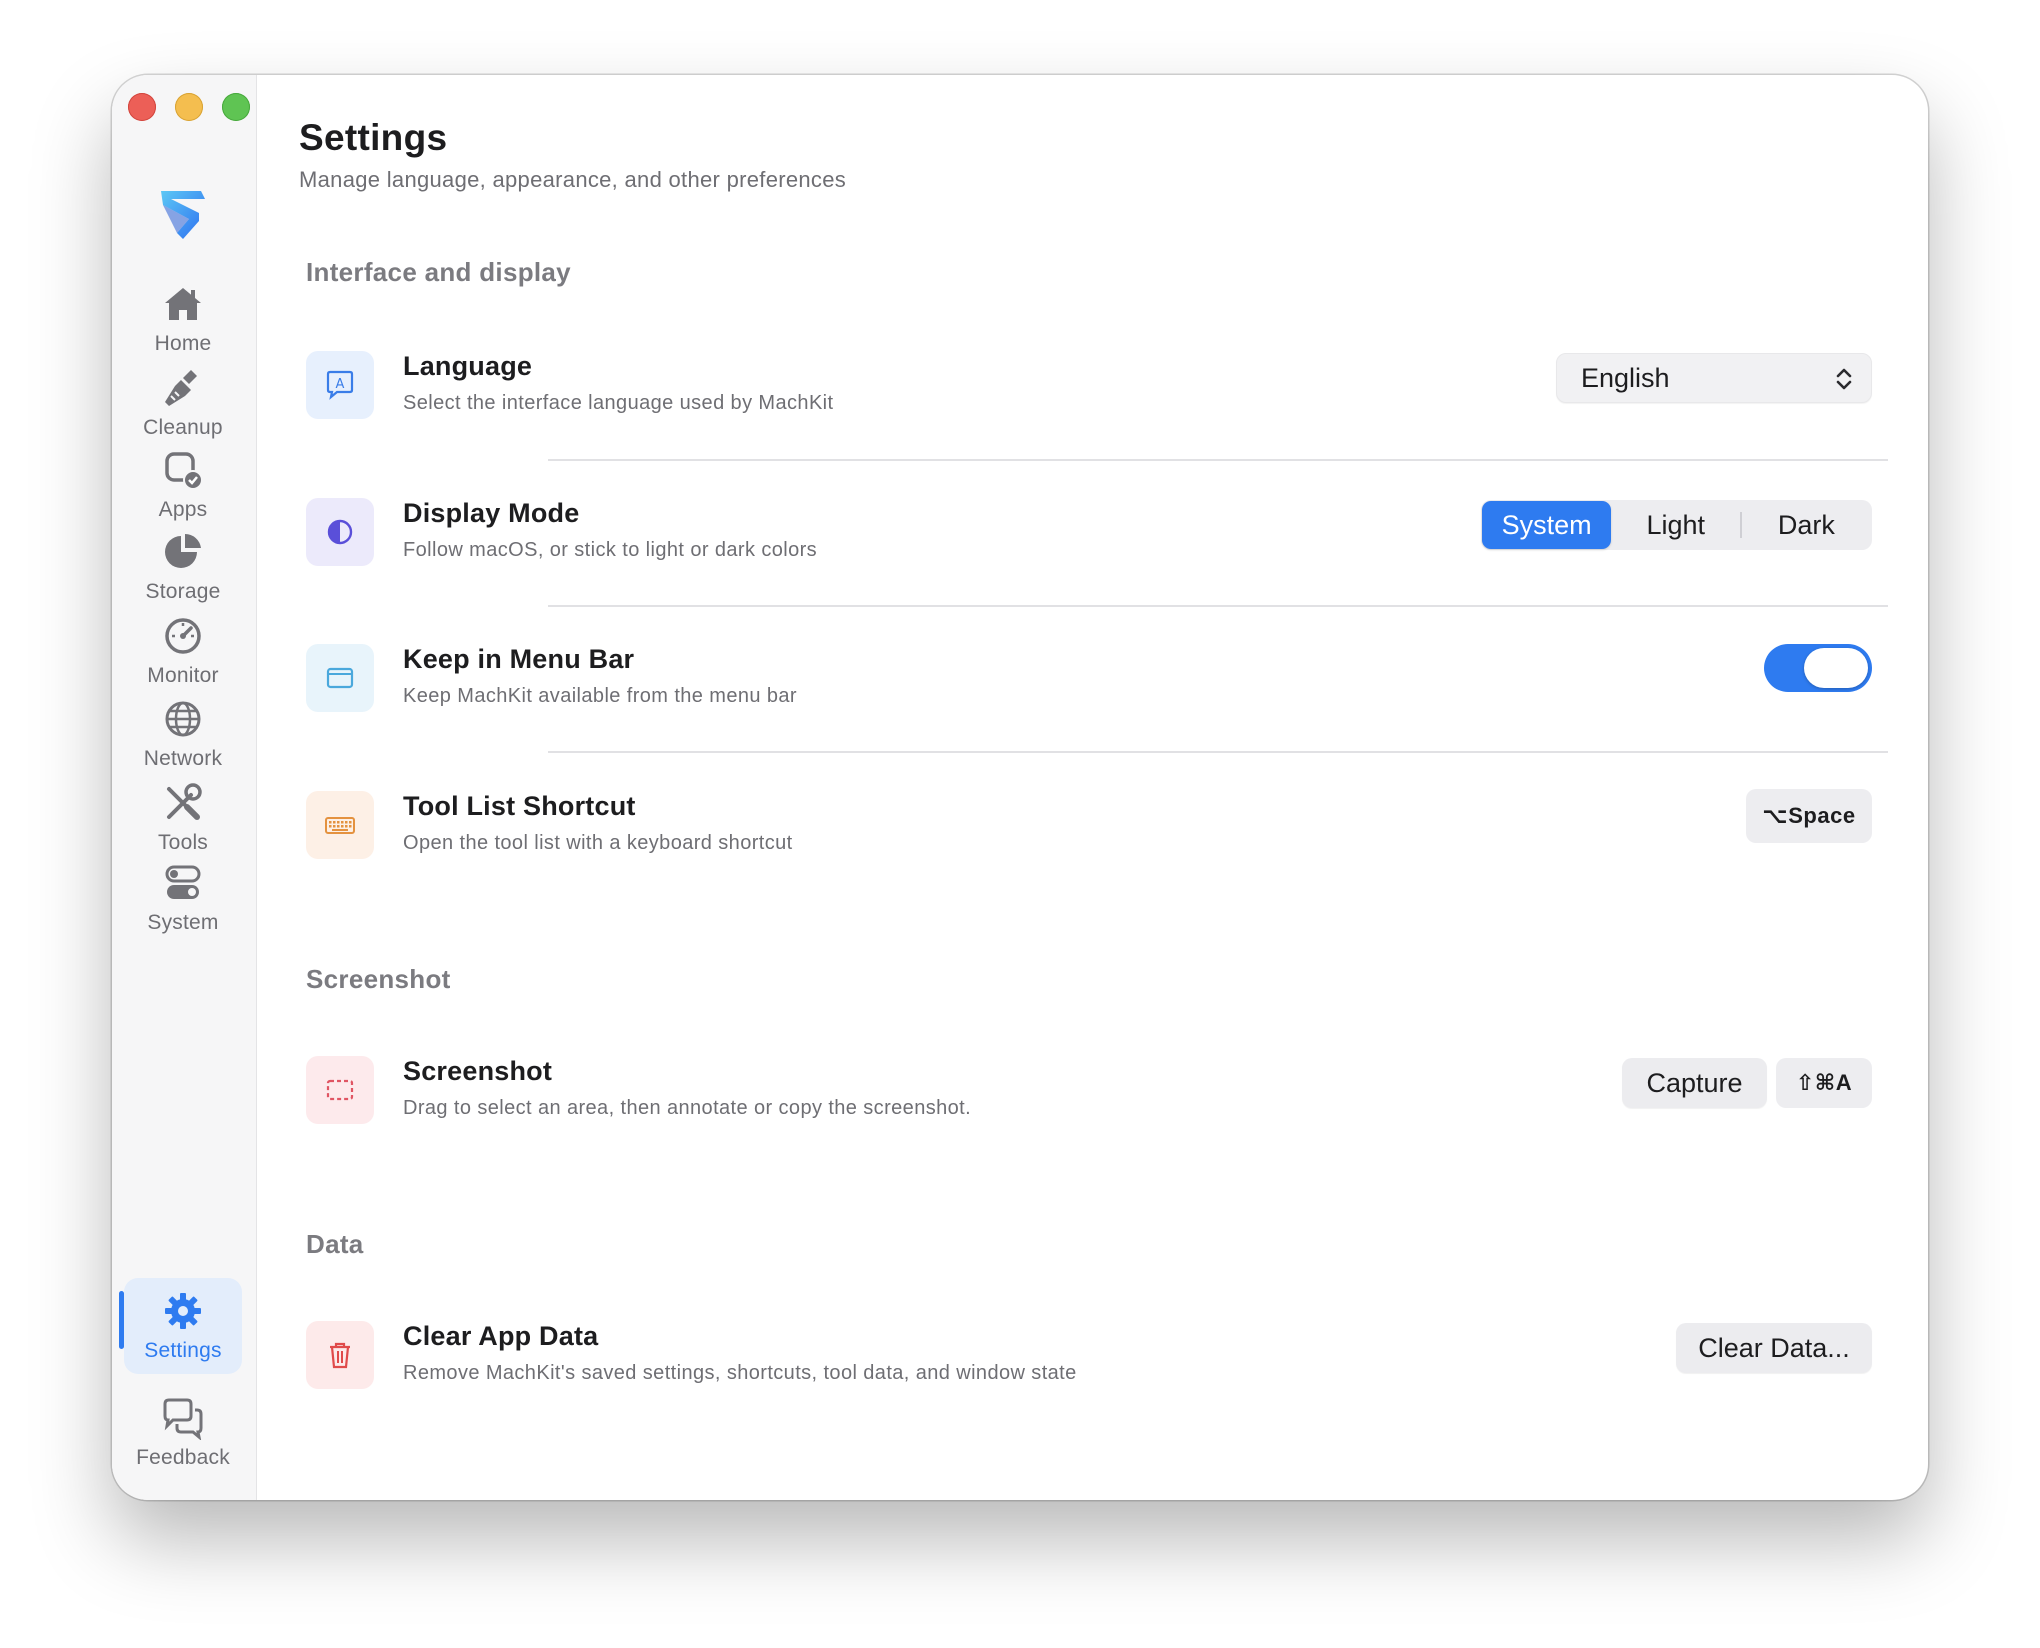 The image size is (2040, 1648). I want to click on display-mode-option-light: Light, so click(1675, 525).